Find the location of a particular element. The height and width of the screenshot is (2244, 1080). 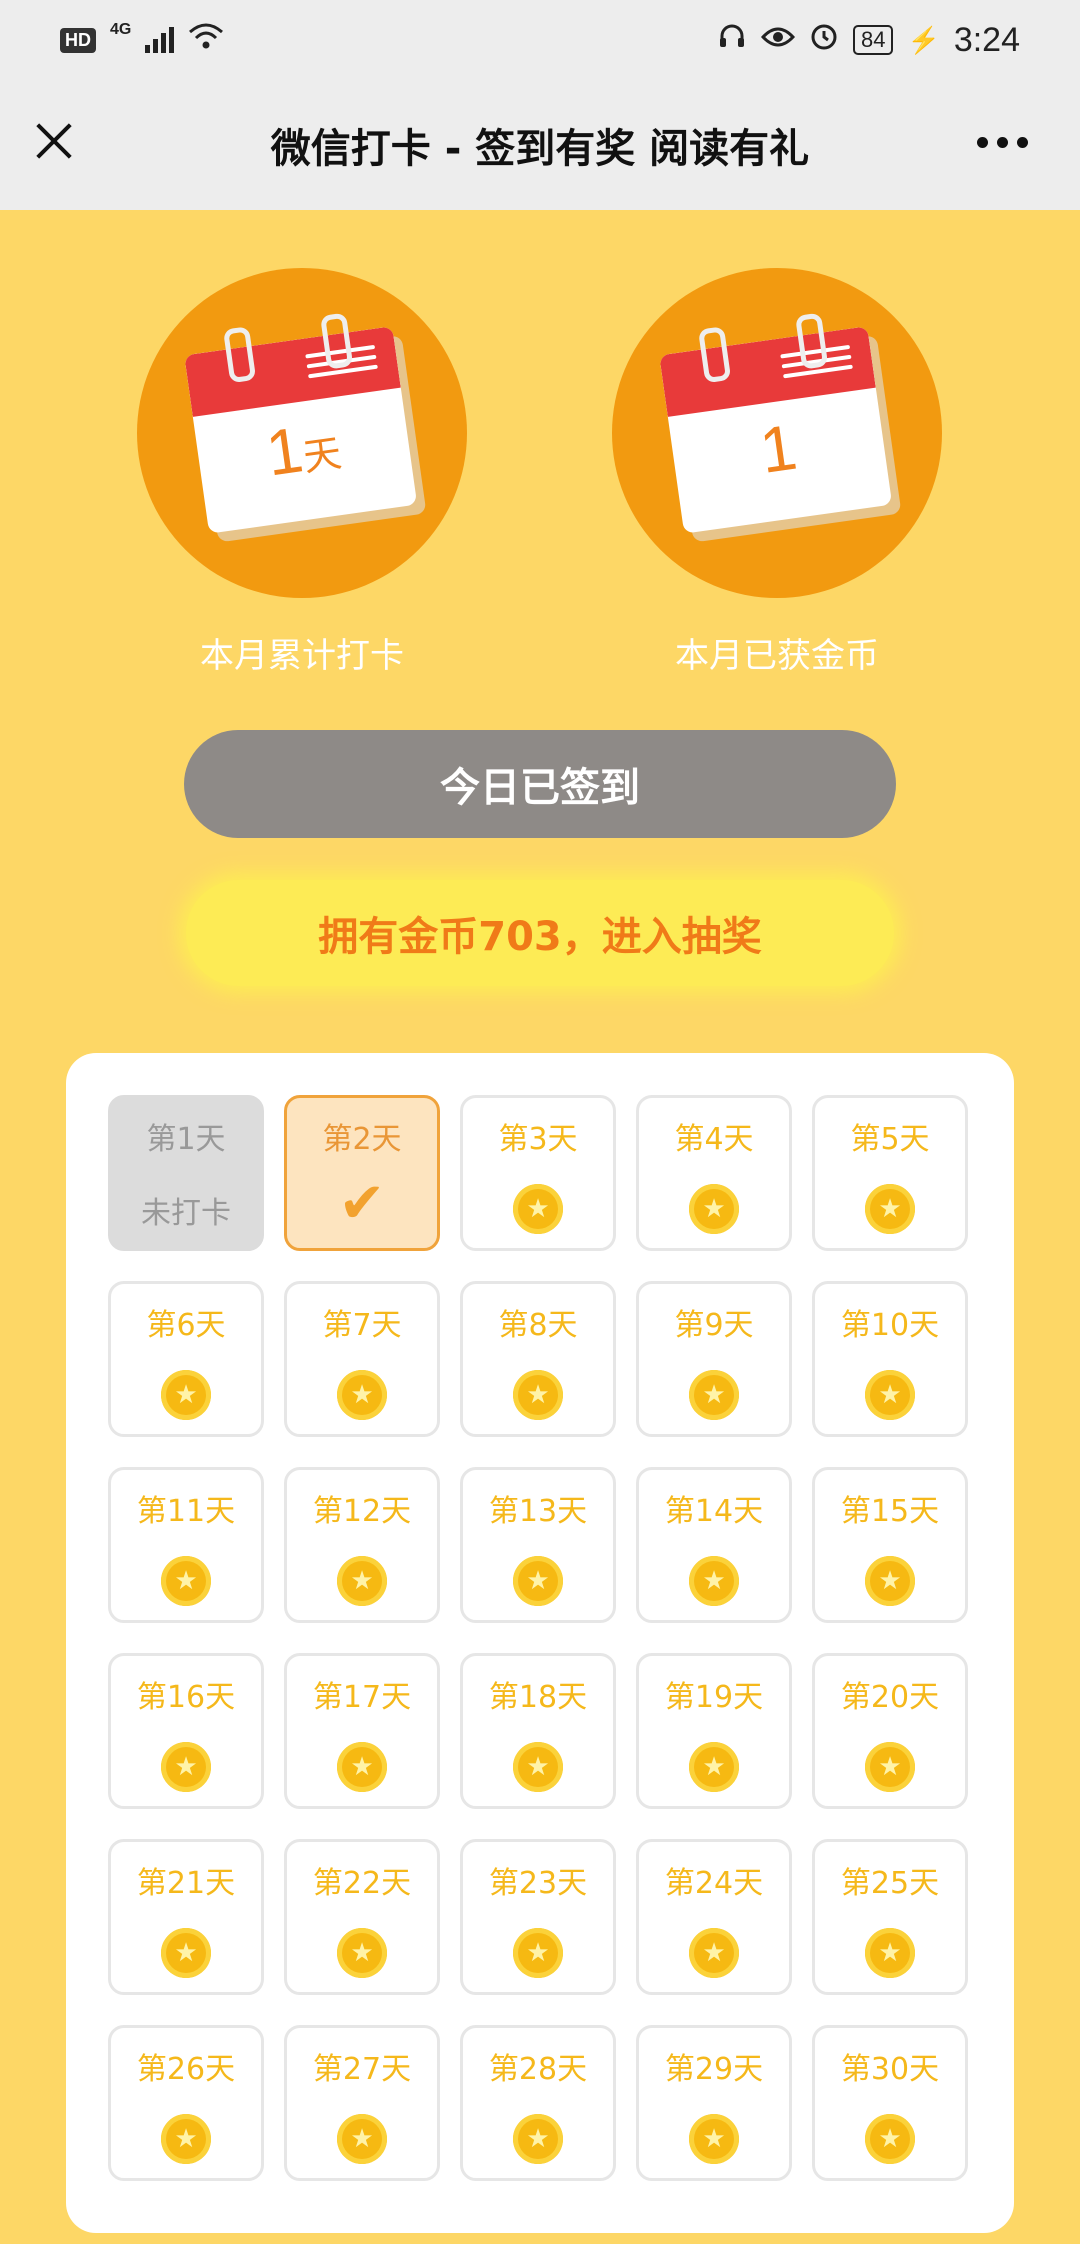

day-label: 第26天 is located at coordinates (186, 2069).